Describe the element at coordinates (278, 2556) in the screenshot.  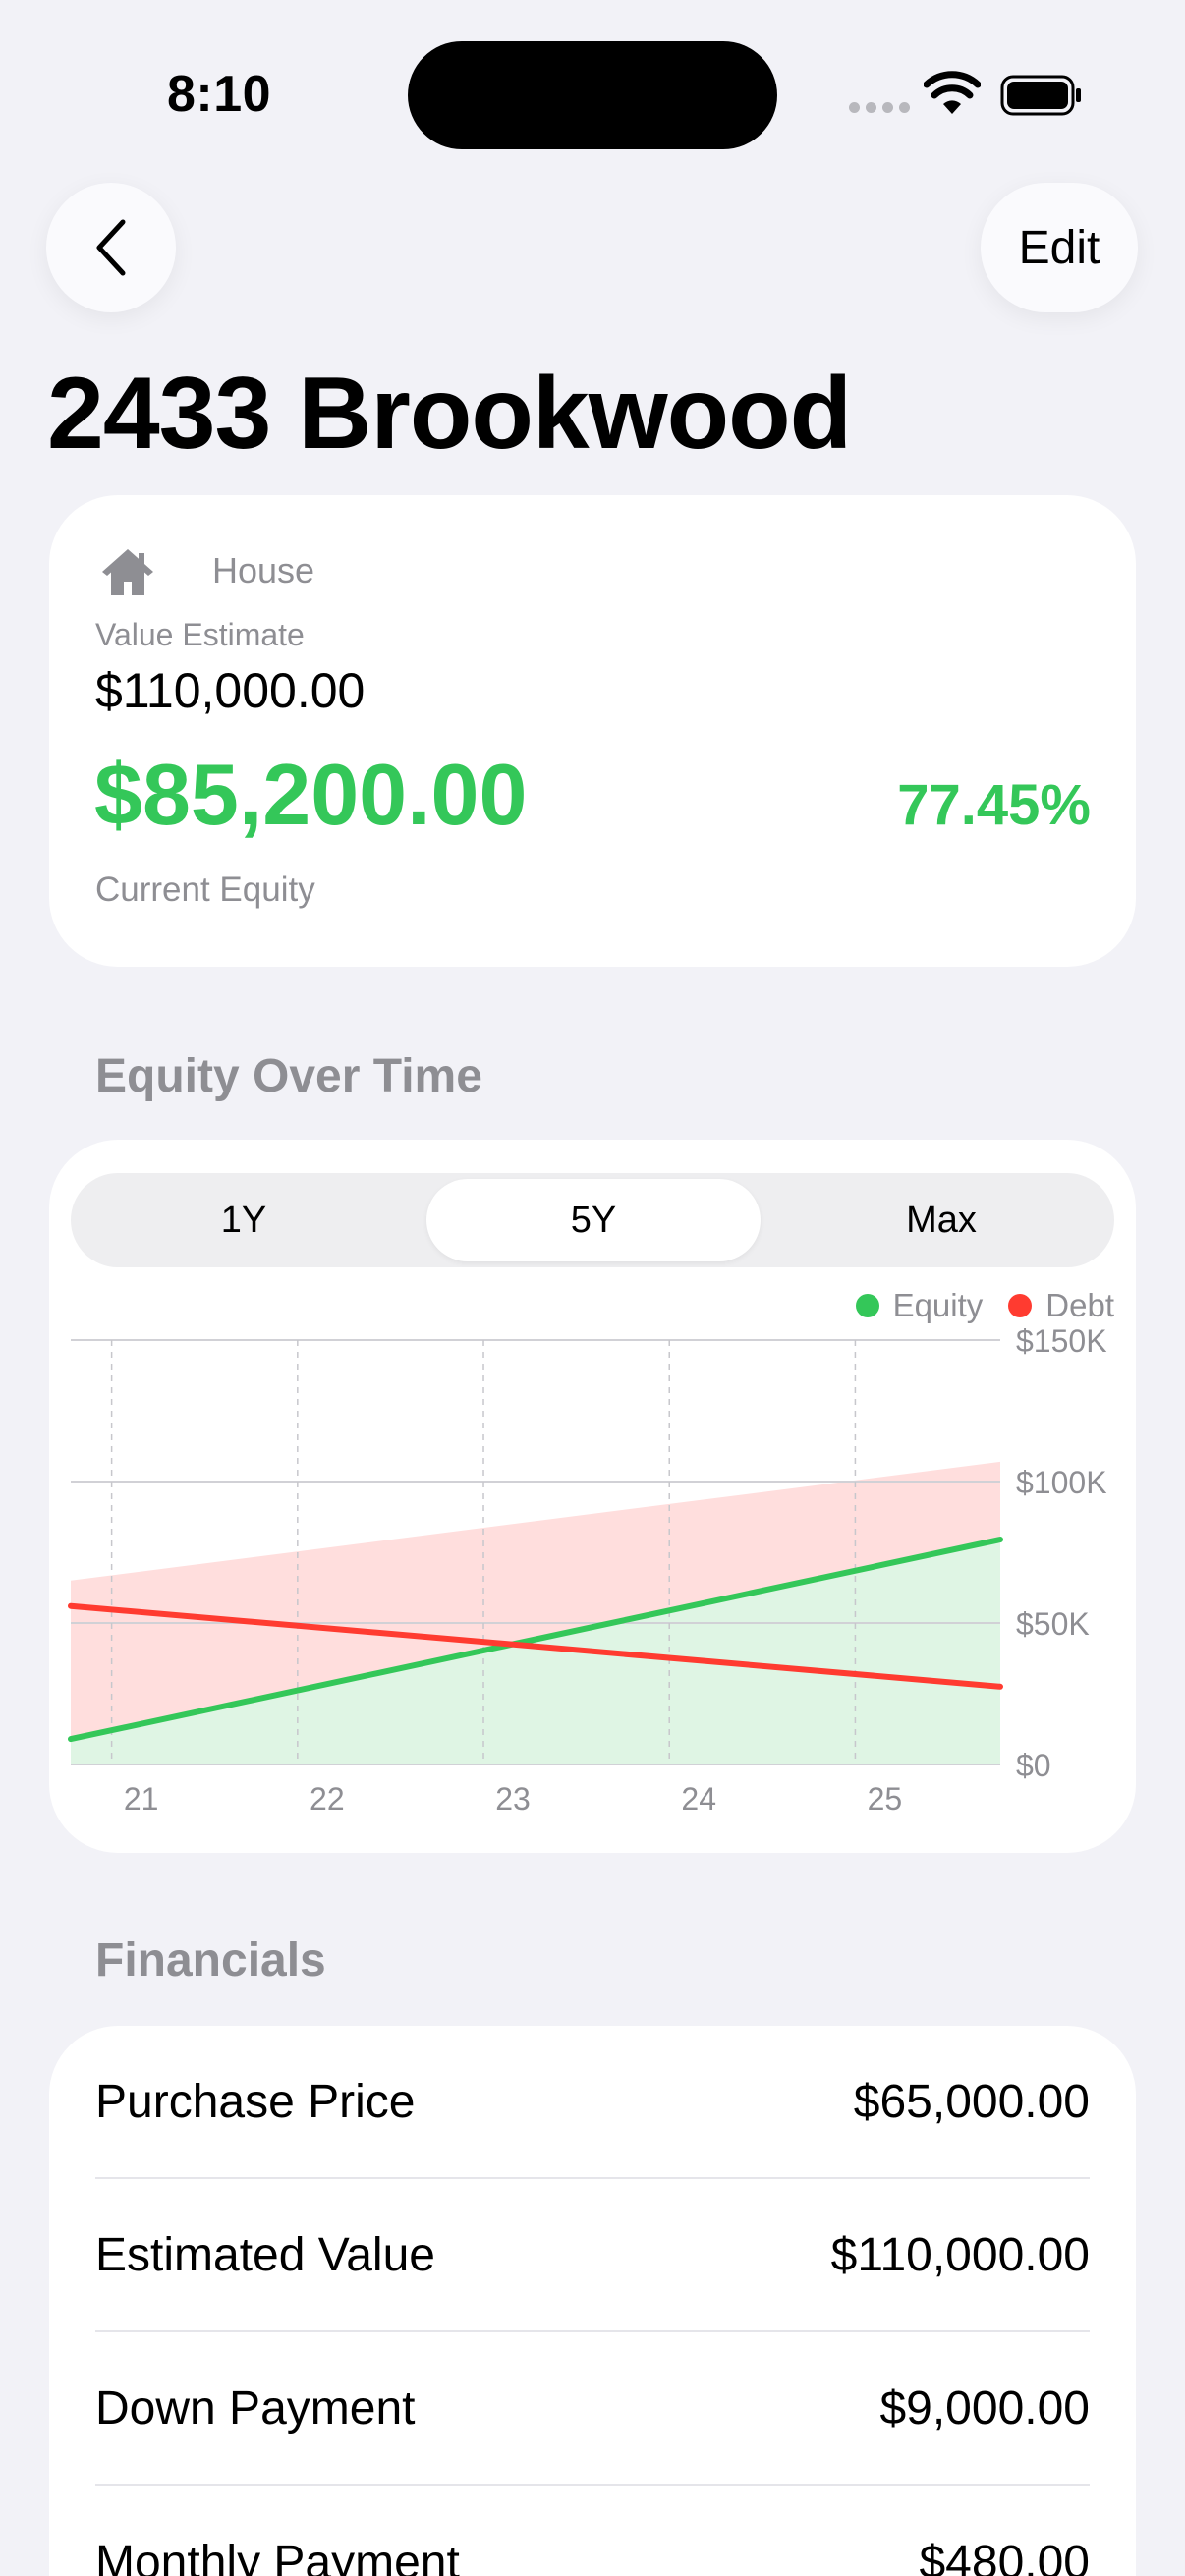
I see `financial-label: Monthly Payment` at that location.